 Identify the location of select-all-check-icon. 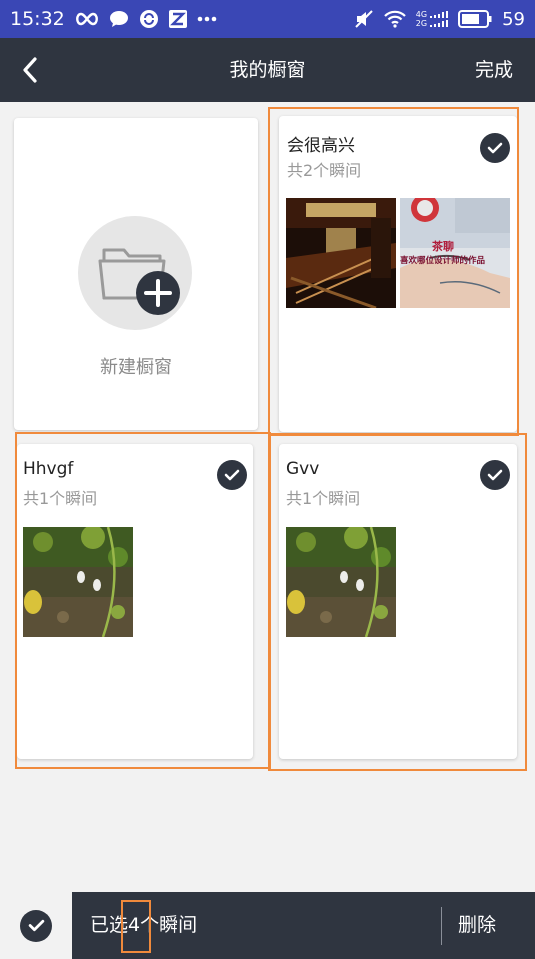
(36, 925).